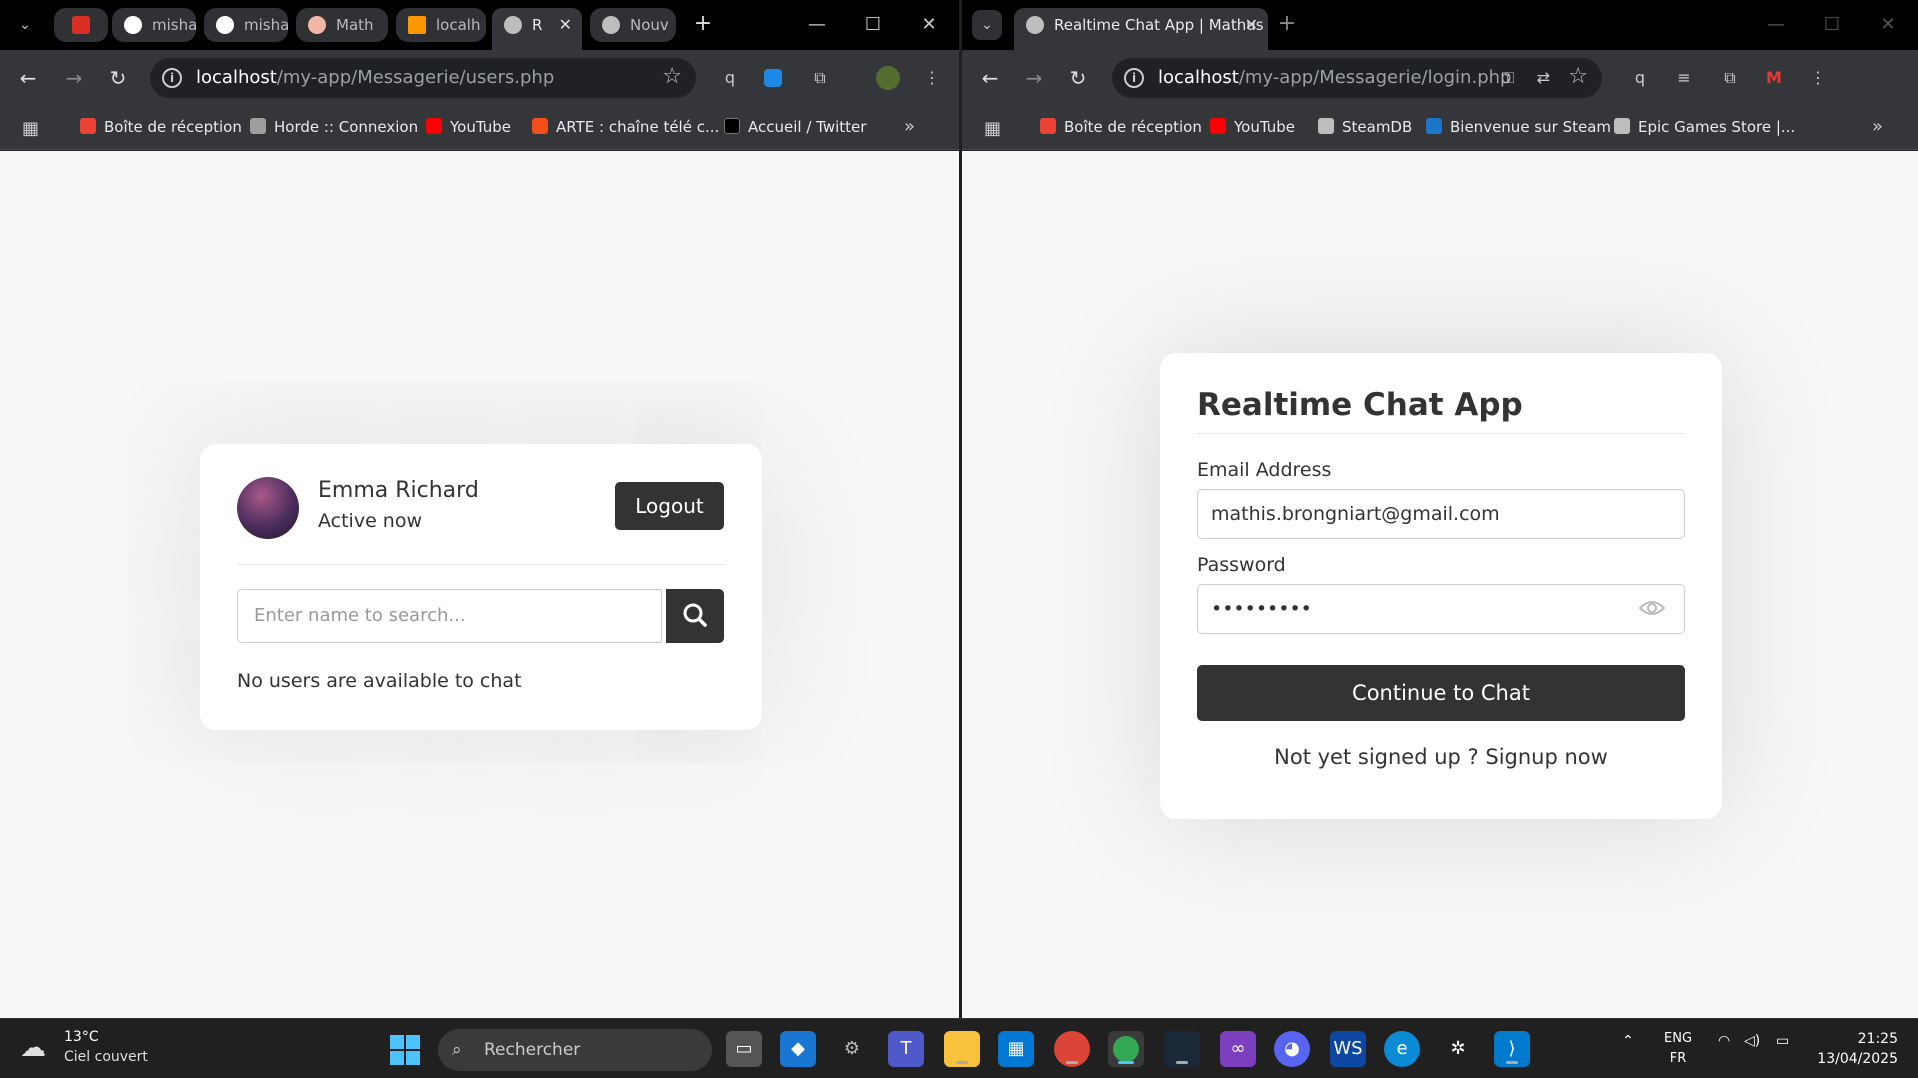 The height and width of the screenshot is (1078, 1918). Describe the element at coordinates (888, 78) in the screenshot. I see `profile-avatar` at that location.